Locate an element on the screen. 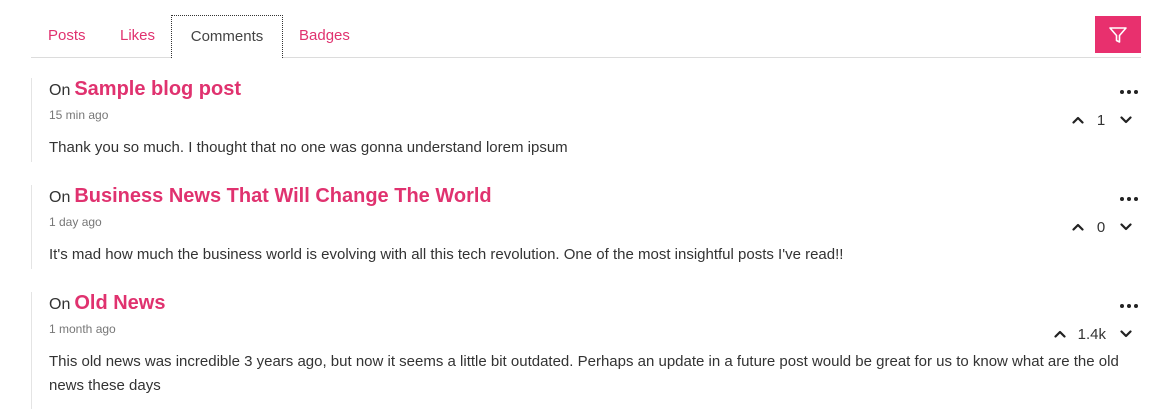 The image size is (1159, 409). vote-controls: 1 is located at coordinates (1102, 120).